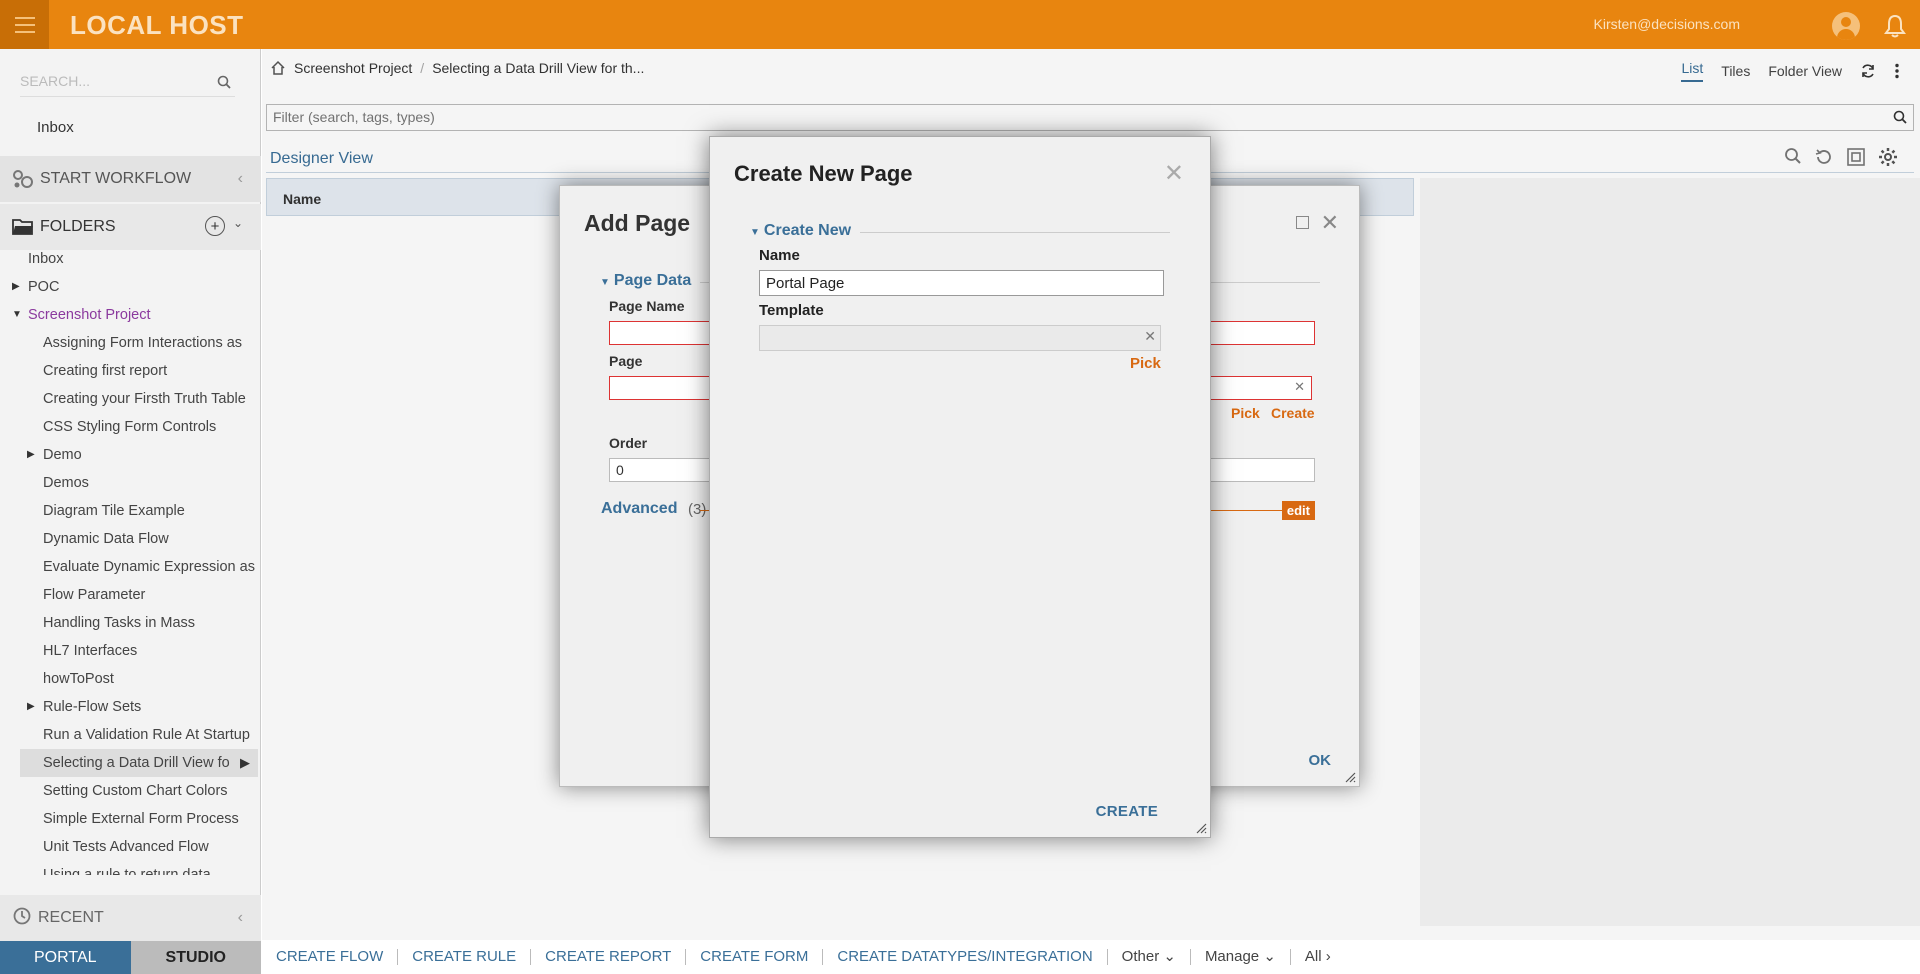 The width and height of the screenshot is (1920, 974). I want to click on page-data-group: ▼ Page Data, so click(645, 281).